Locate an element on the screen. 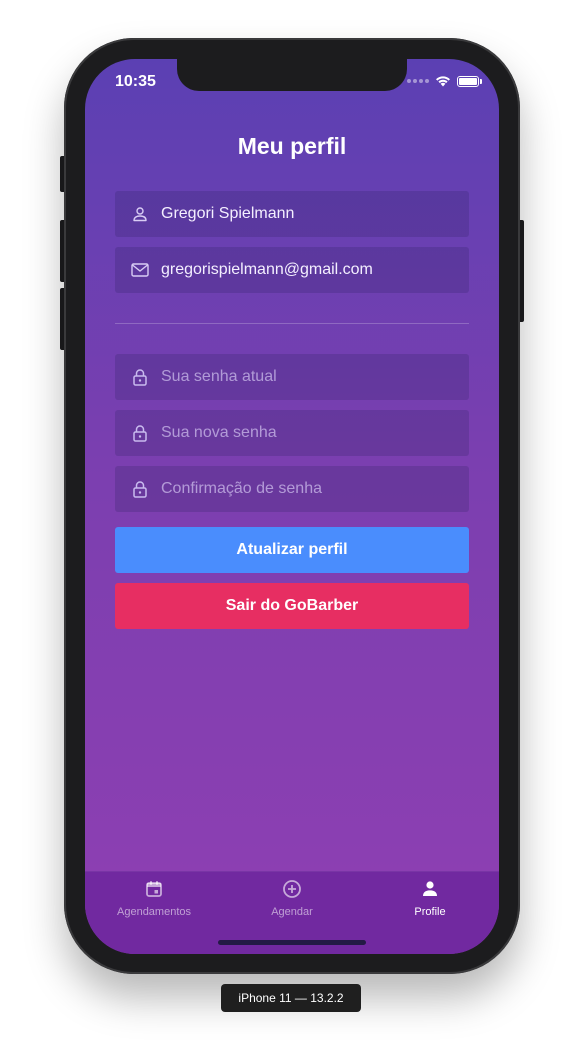 The width and height of the screenshot is (584, 1048). new-password-input: Sua nova senha is located at coordinates (219, 433).